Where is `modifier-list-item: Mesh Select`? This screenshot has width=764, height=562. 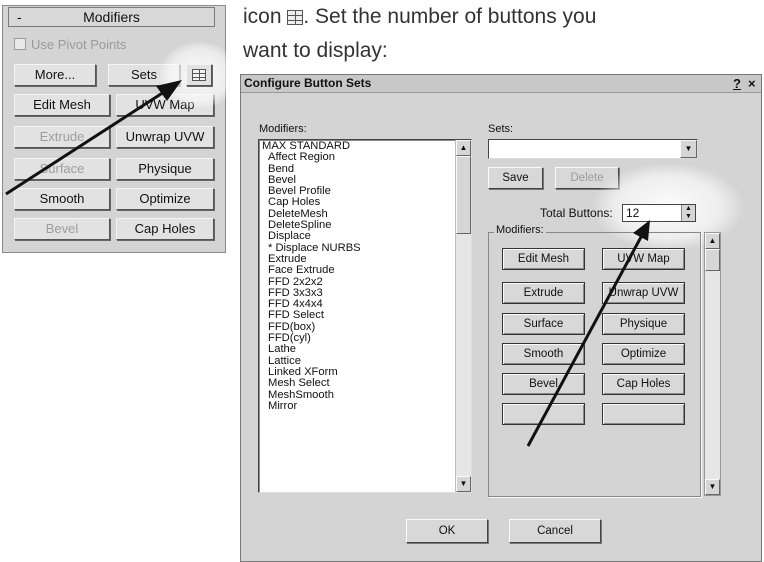 modifier-list-item: Mesh Select is located at coordinates (366, 383).